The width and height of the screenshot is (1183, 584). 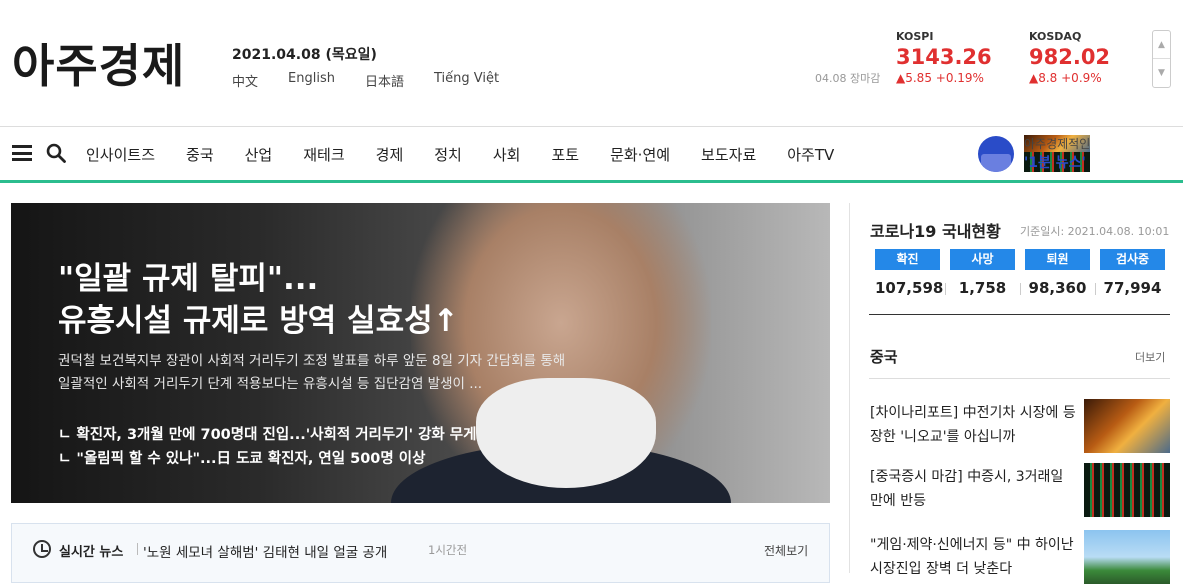 I want to click on nav-economy: 경제, so click(x=390, y=154).